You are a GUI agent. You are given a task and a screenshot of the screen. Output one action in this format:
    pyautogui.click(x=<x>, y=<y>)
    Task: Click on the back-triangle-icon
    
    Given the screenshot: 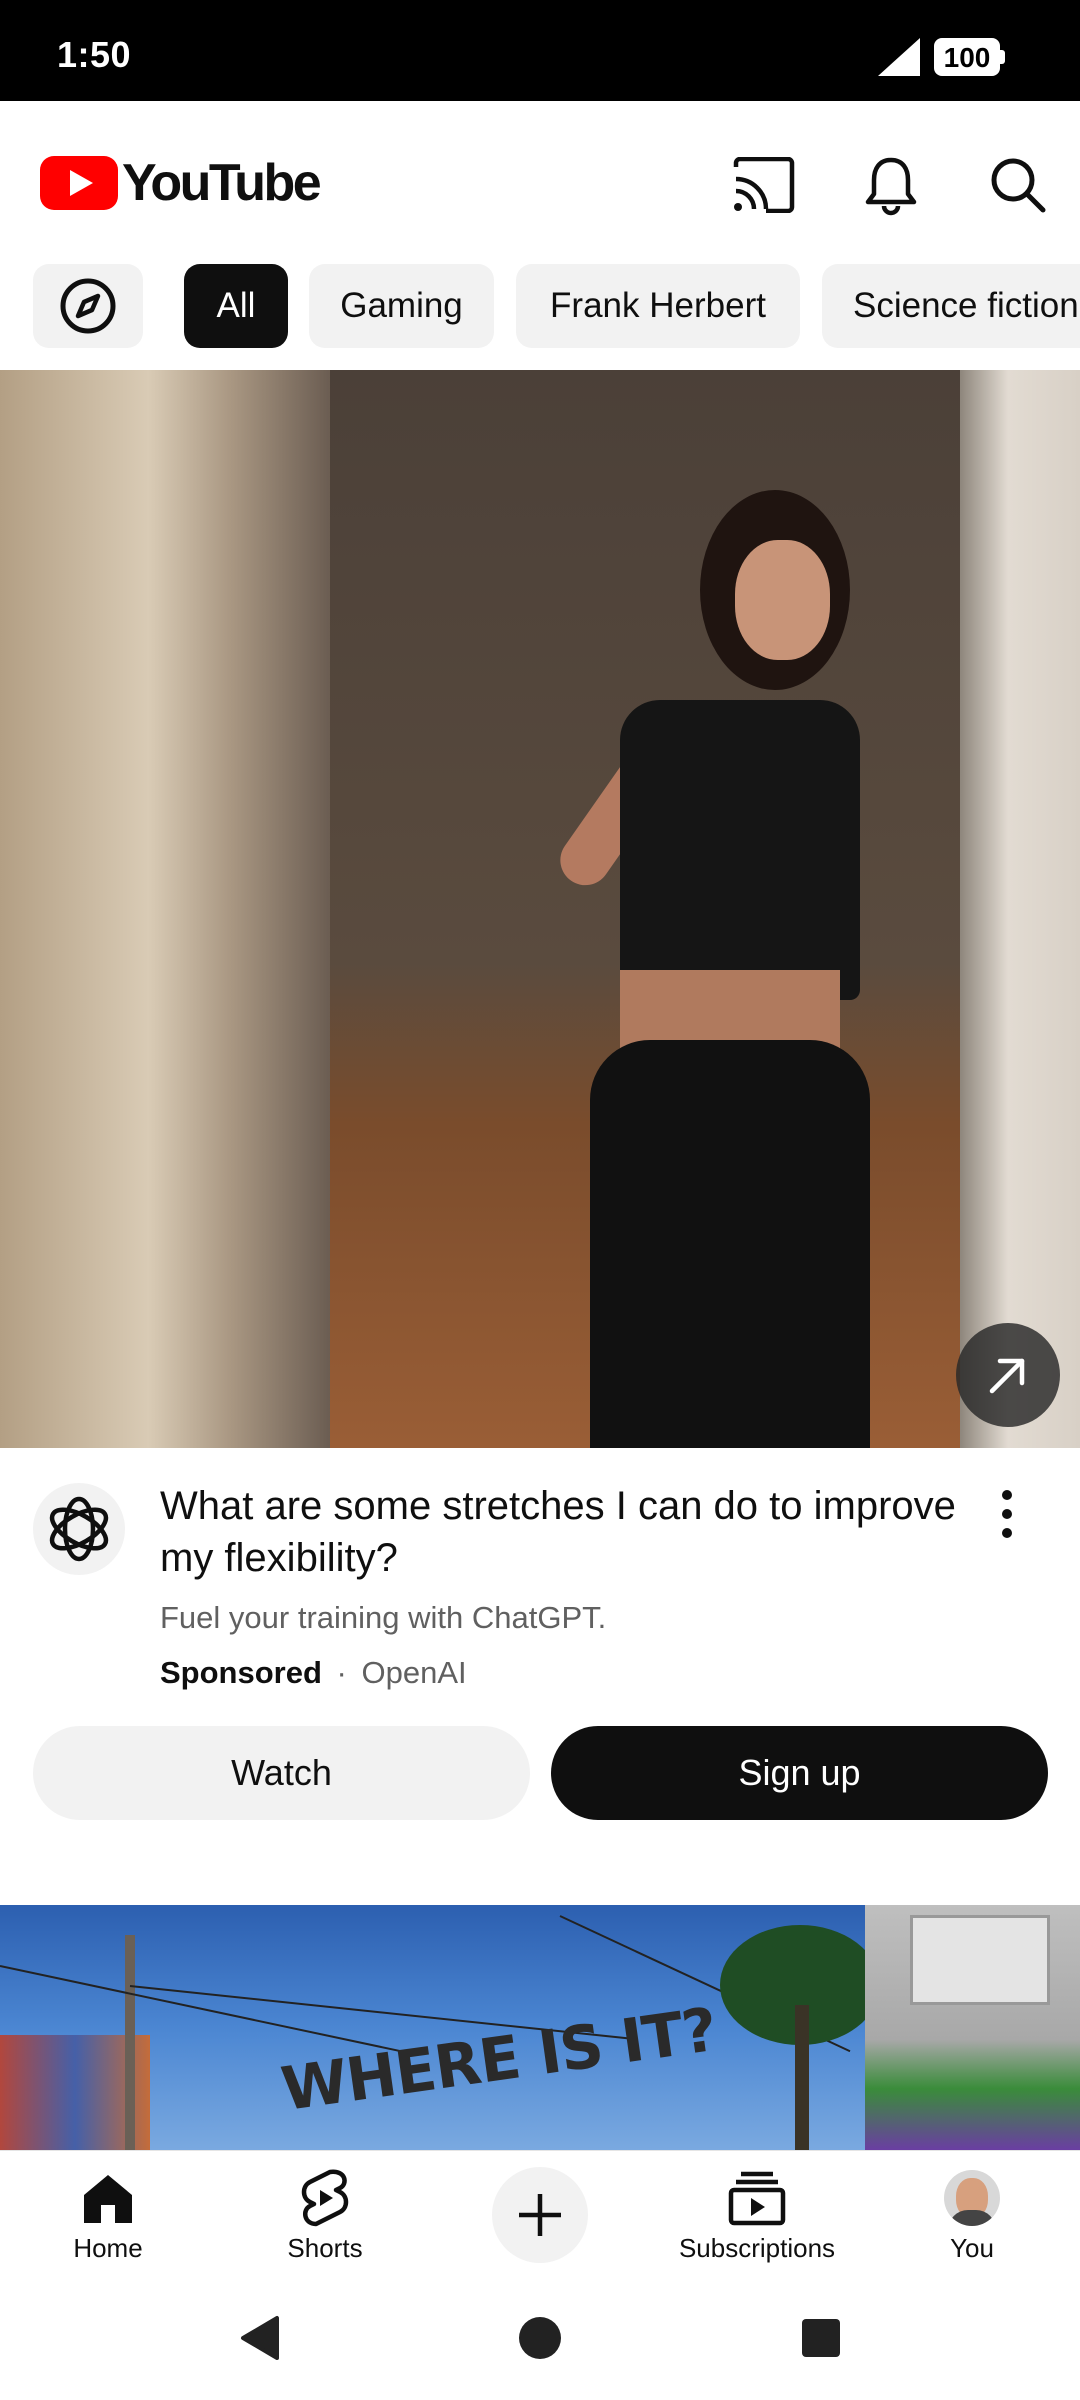 What is the action you would take?
    pyautogui.click(x=260, y=2338)
    